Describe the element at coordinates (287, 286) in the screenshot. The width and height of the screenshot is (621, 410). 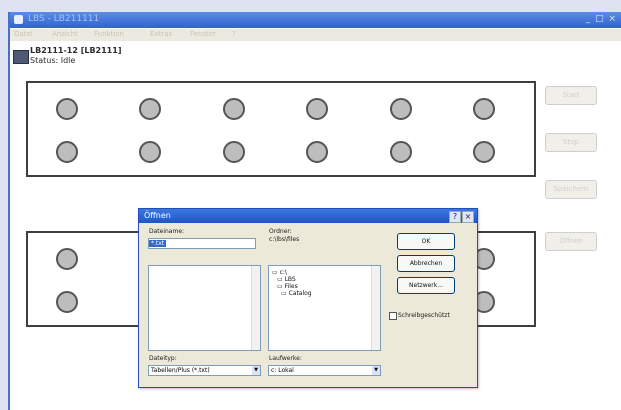
I see `folder-item: ▭ Files` at that location.